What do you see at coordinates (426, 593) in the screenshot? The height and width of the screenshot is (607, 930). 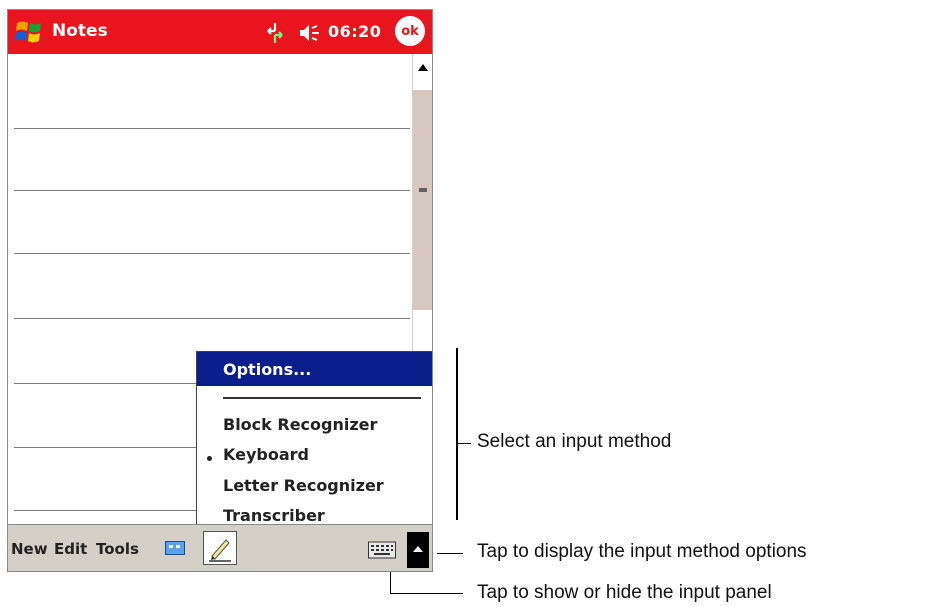 I see `callout-line-panel-horizontal` at bounding box center [426, 593].